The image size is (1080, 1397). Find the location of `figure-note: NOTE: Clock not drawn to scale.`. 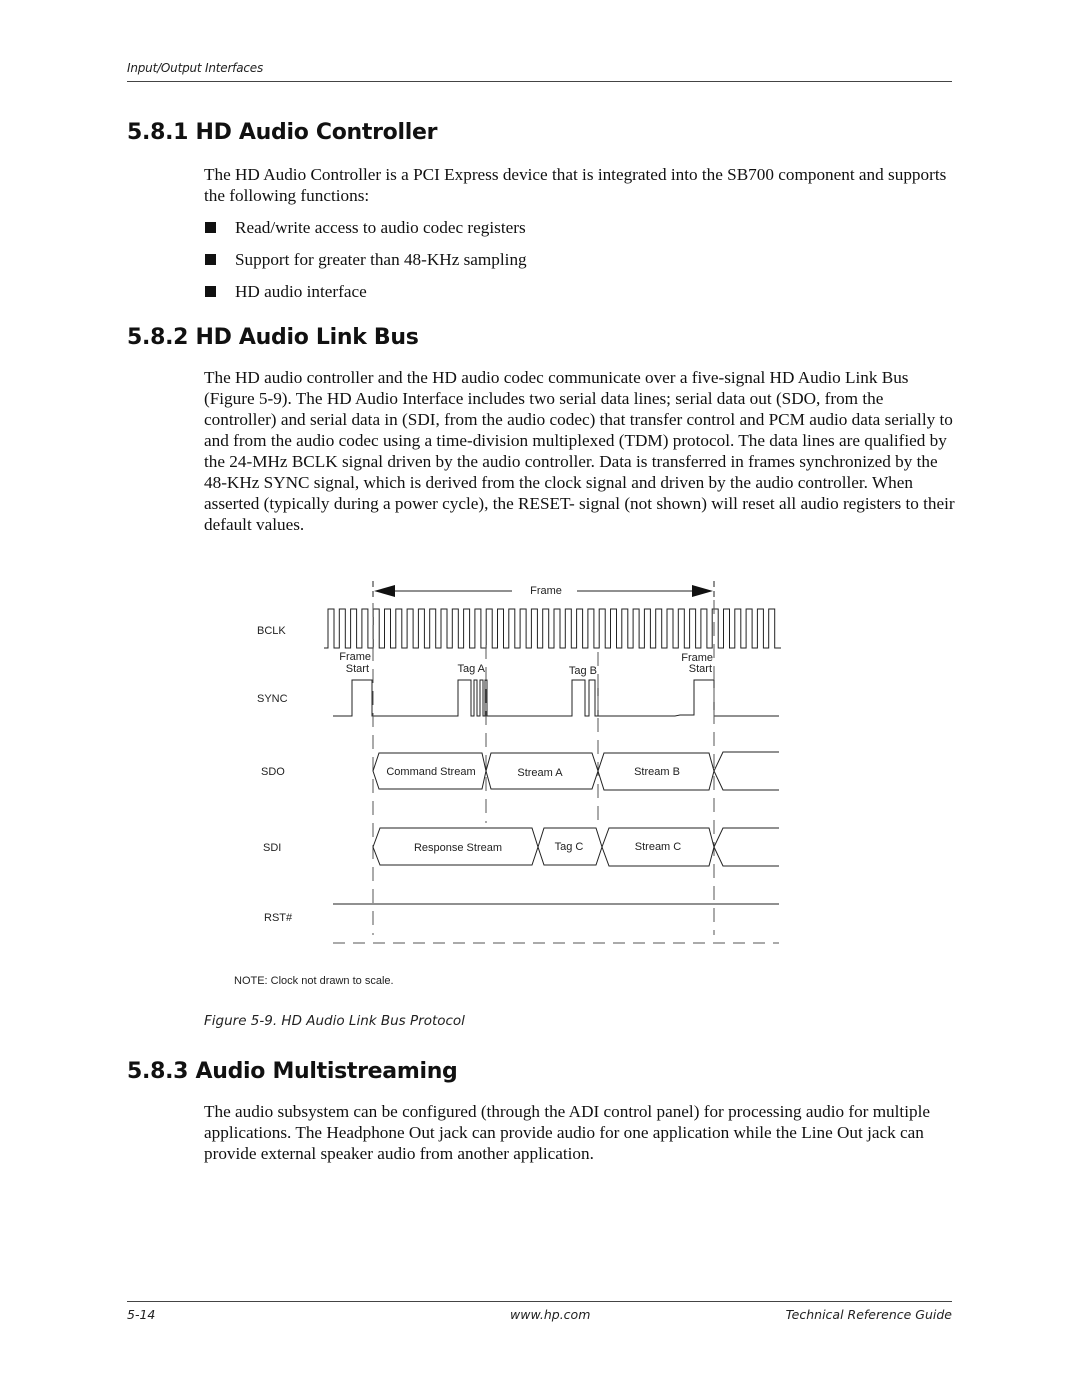

figure-note: NOTE: Clock not drawn to scale. is located at coordinates (314, 981).